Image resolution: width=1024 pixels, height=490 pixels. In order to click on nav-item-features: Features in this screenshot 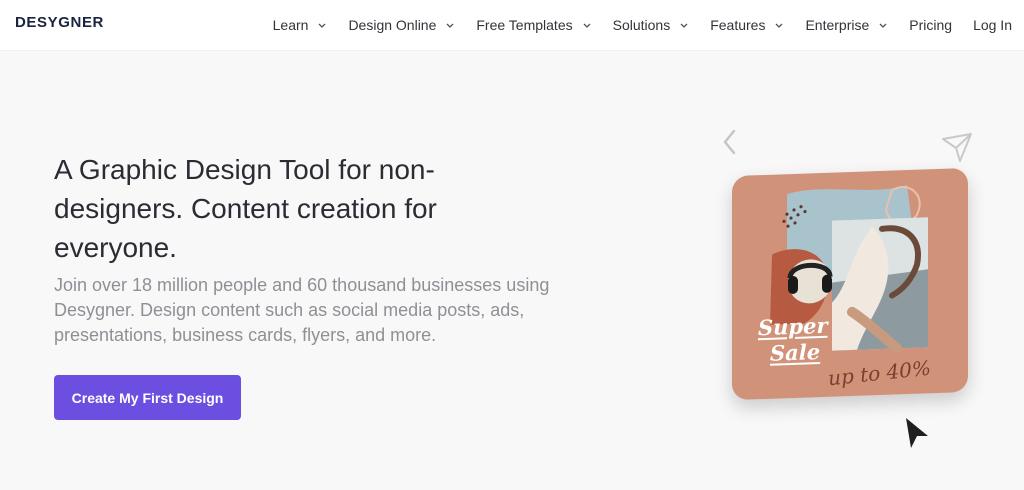, I will do `click(747, 25)`.